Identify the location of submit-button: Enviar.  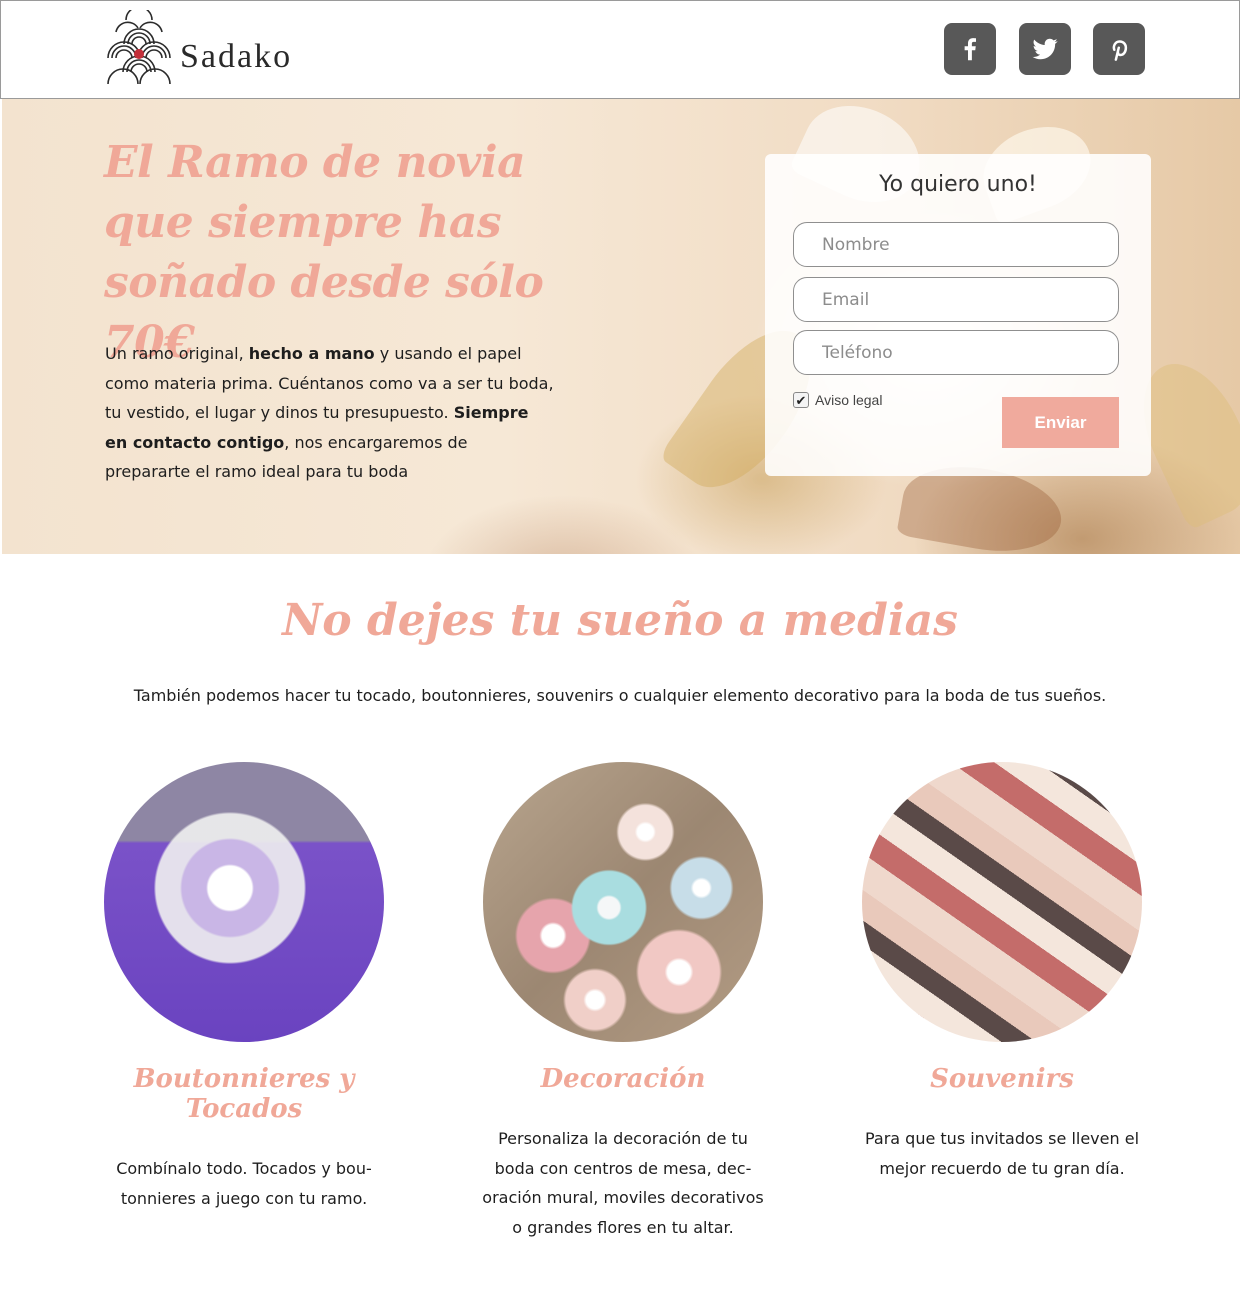
(1060, 422).